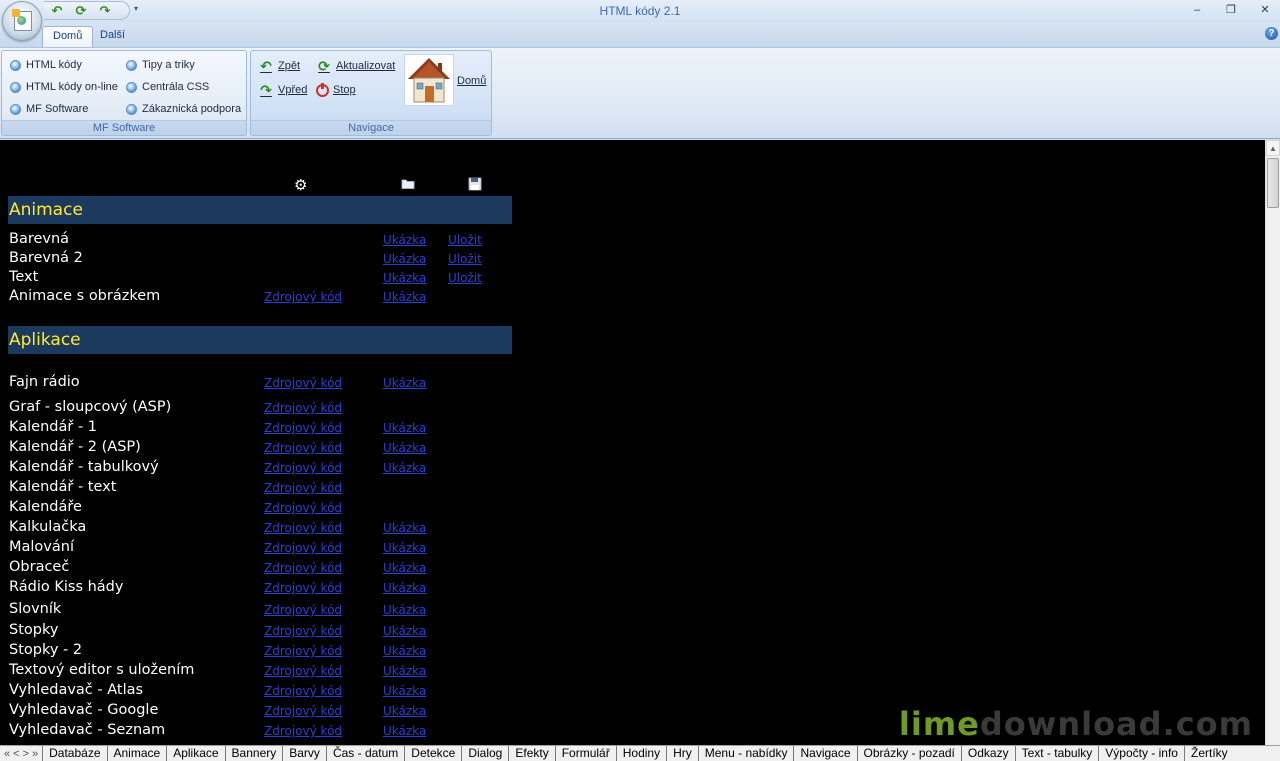  I want to click on category-tab: Text - tabulky, so click(1056, 753).